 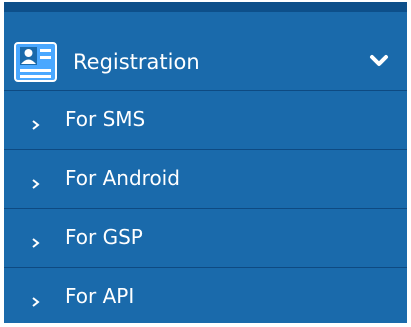 I want to click on registration-label: Registration, so click(x=136, y=62).